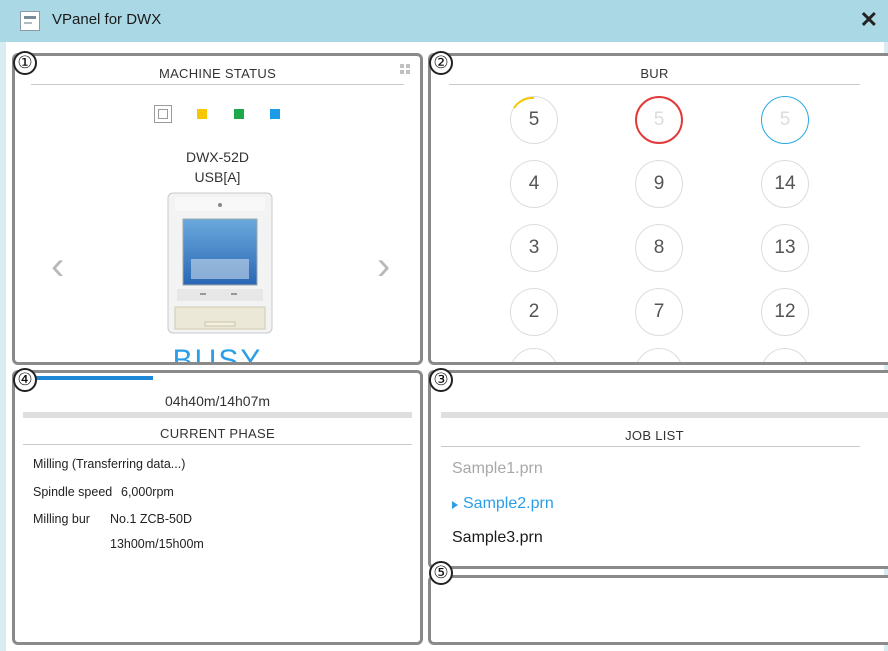  Describe the element at coordinates (524, 102) in the screenshot. I see `bur-usage-arc` at that location.